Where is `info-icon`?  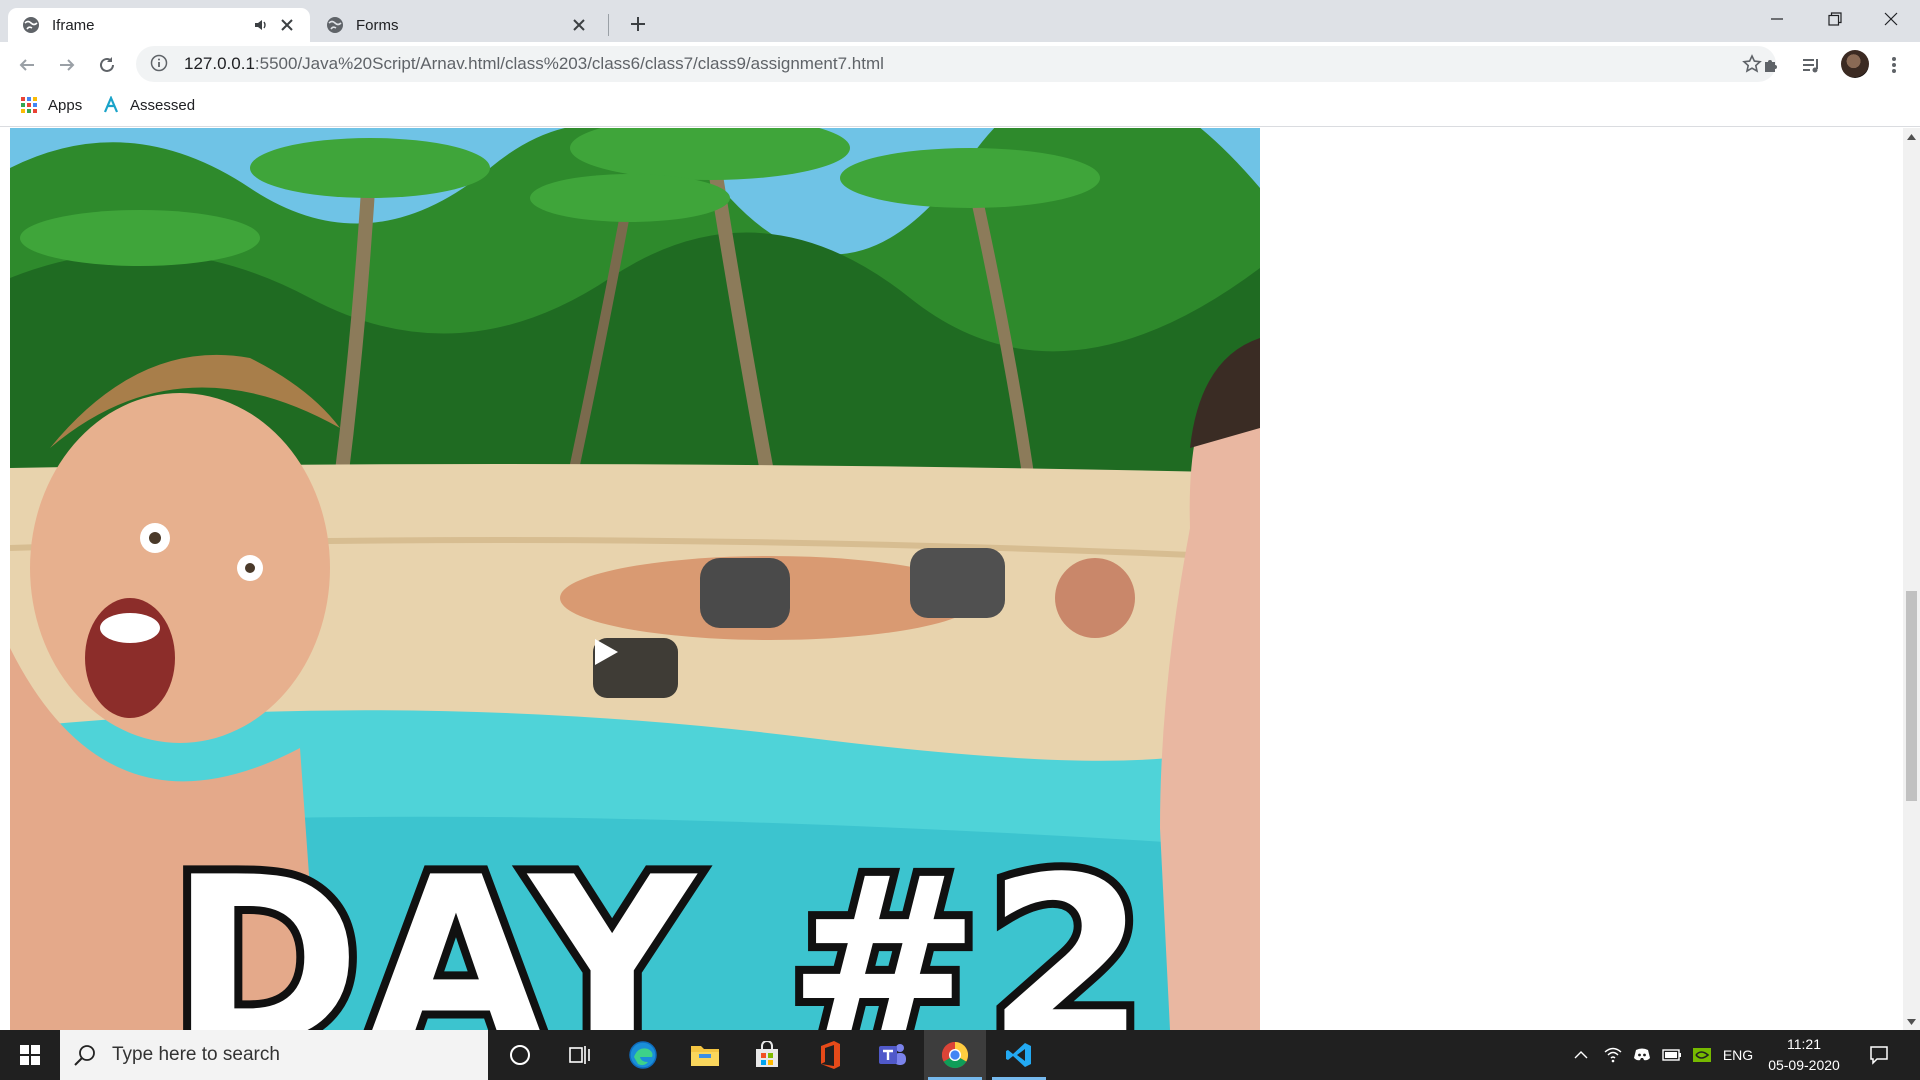 info-icon is located at coordinates (160, 64).